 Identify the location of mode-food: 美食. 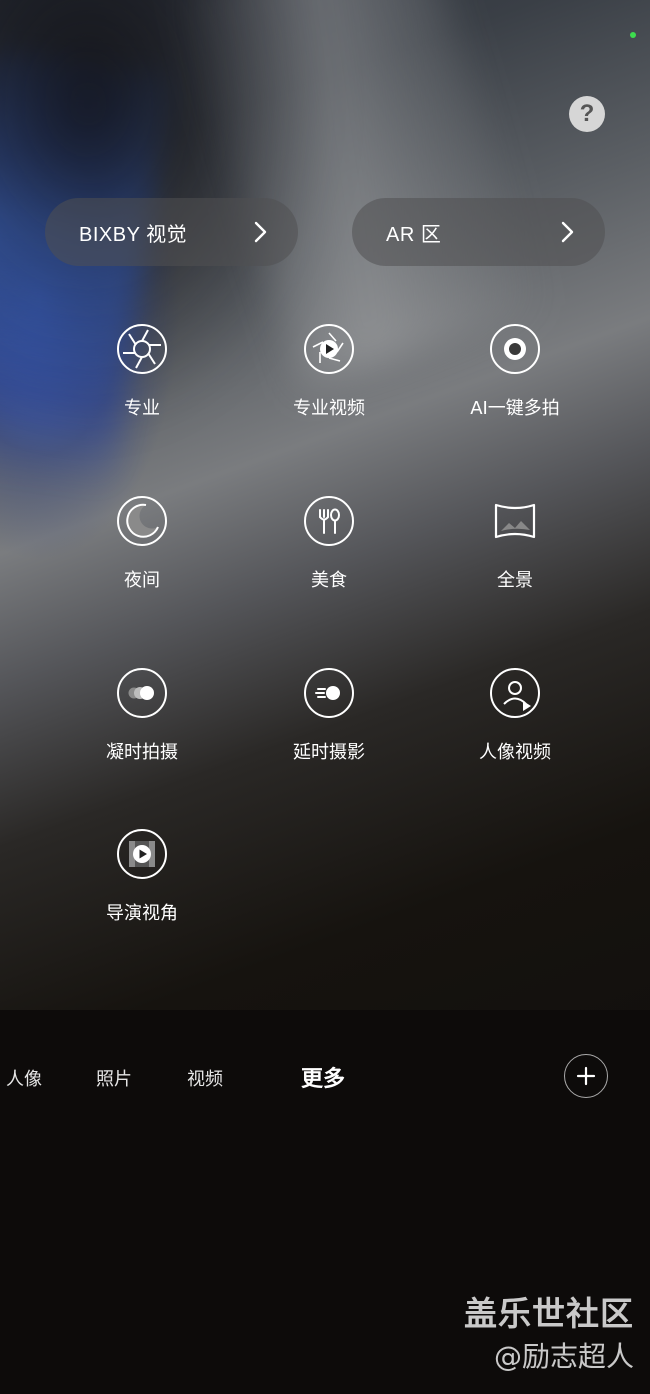
(329, 564).